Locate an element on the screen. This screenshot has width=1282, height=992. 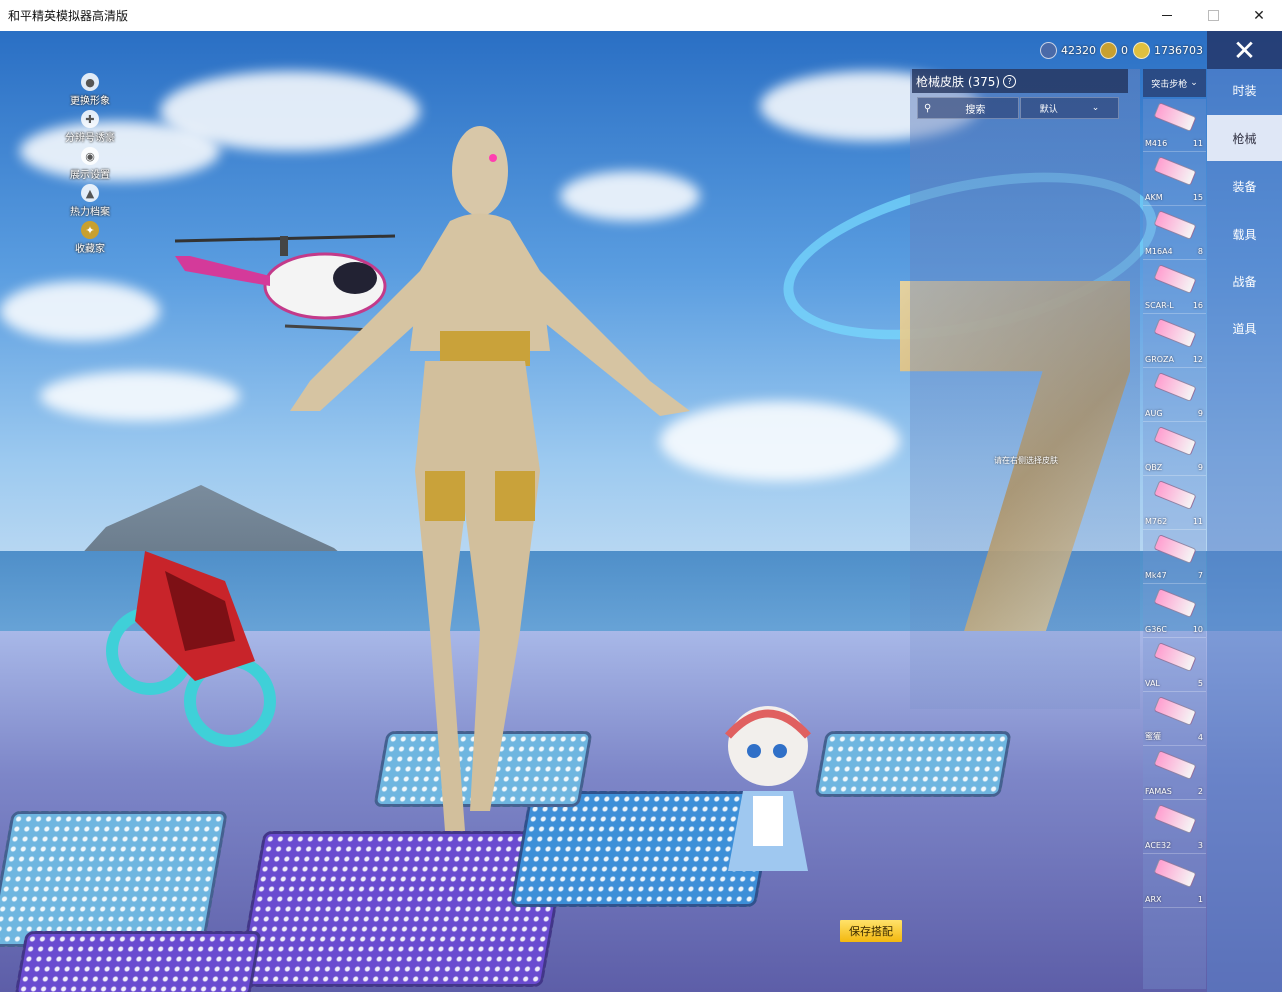
tab-vehicles: 载具 is located at coordinates (1244, 234).